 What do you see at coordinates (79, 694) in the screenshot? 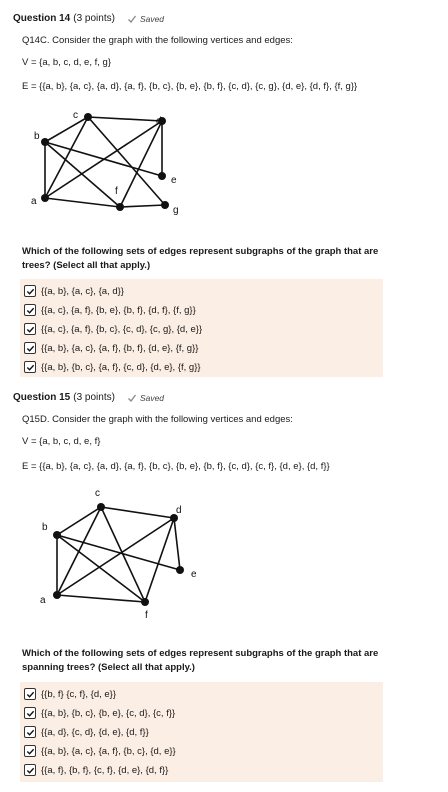
I see `option-label: {{b, f} {c, f}, {d, e}}` at bounding box center [79, 694].